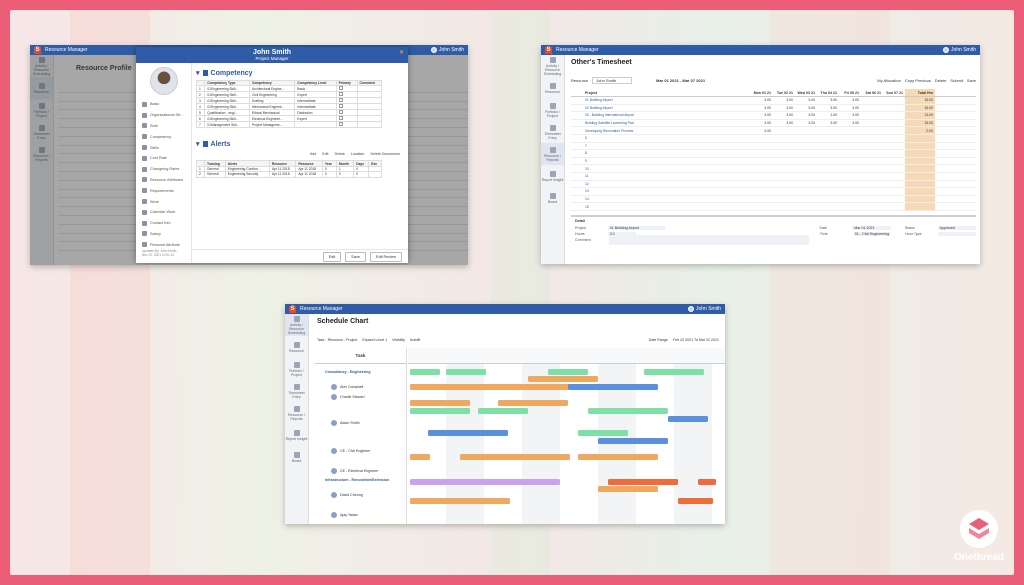 The image size is (1024, 585). Describe the element at coordinates (415, 340) in the screenshot. I see `autofit-checkbox: Autofit` at that location.